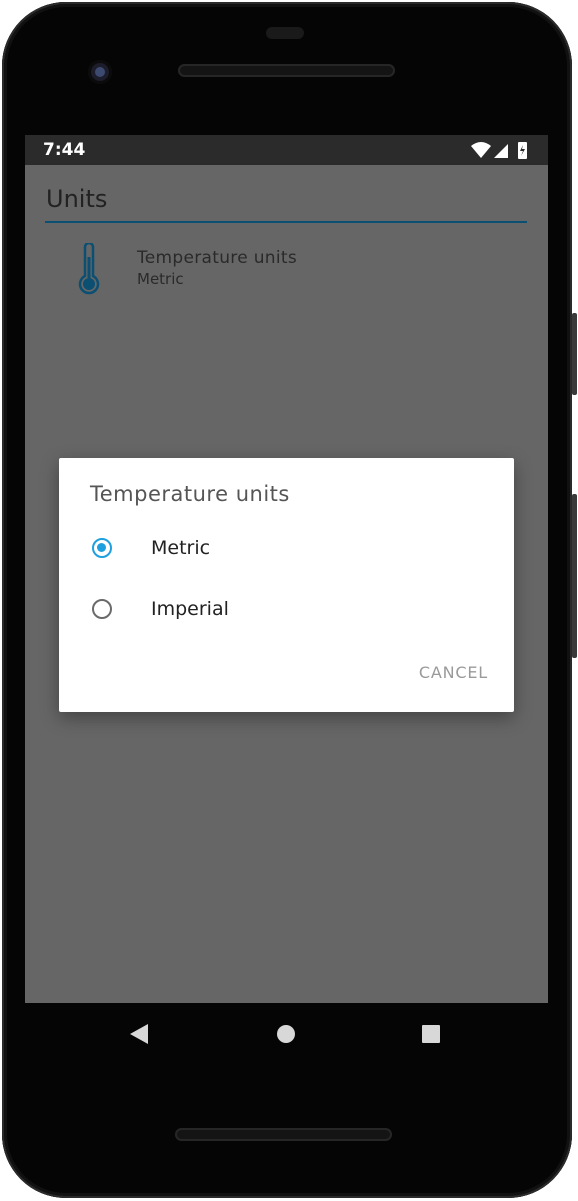 The height and width of the screenshot is (1201, 578). I want to click on status-bar: 7:44, so click(286, 150).